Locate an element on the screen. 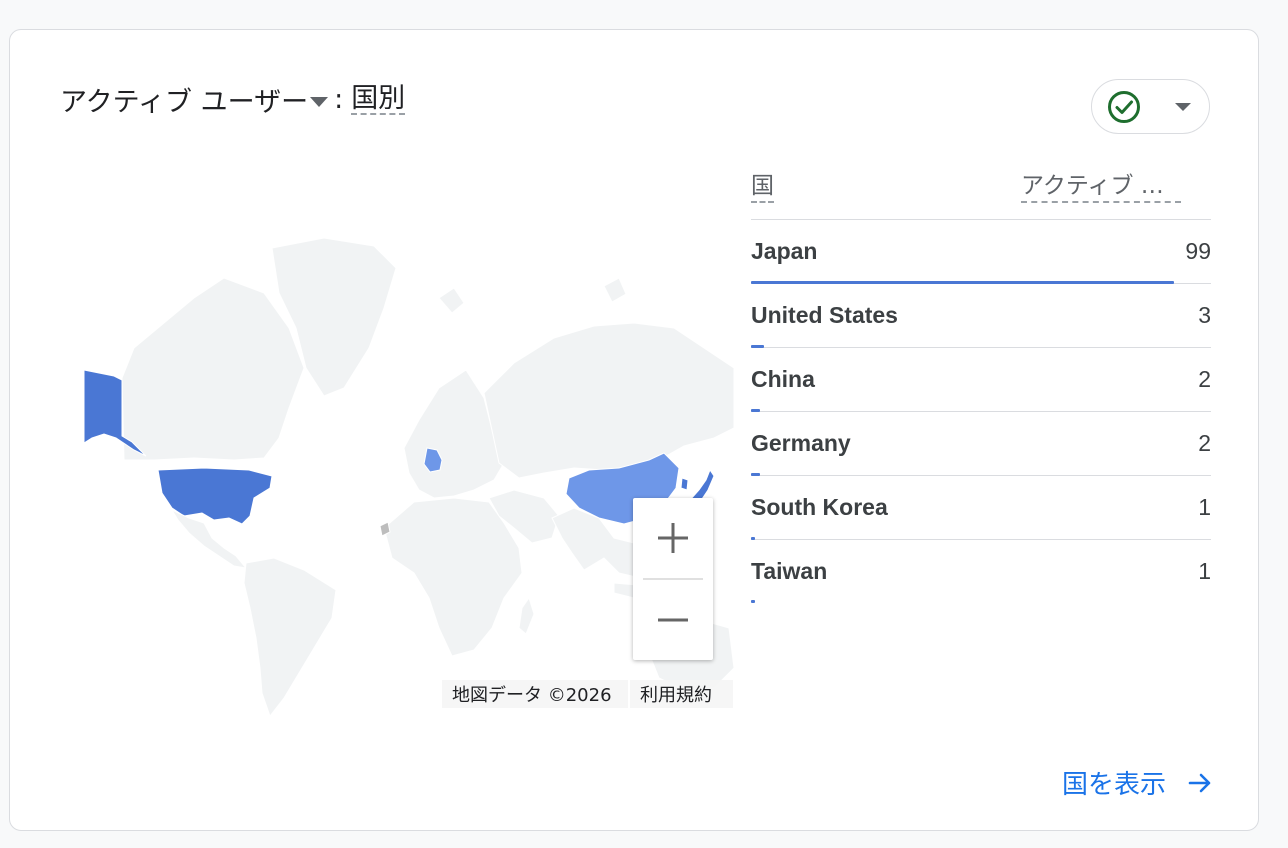 The height and width of the screenshot is (848, 1288). check-circle-icon is located at coordinates (1124, 106).